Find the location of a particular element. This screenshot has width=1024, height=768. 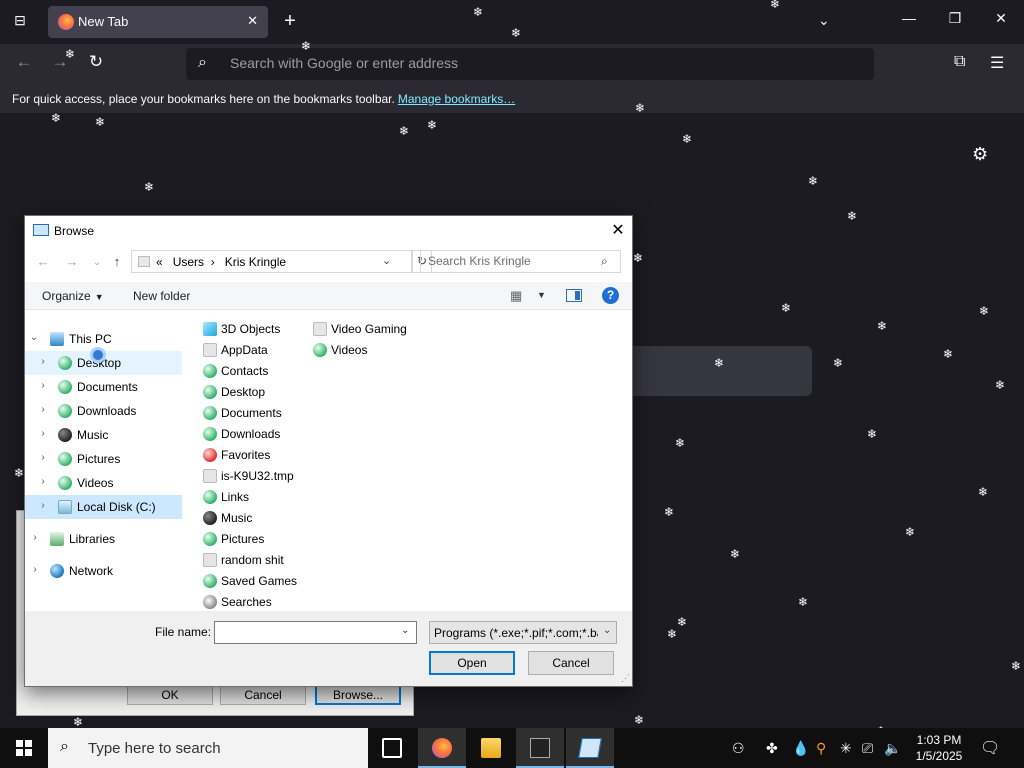

taskbar-firefox is located at coordinates (442, 748).